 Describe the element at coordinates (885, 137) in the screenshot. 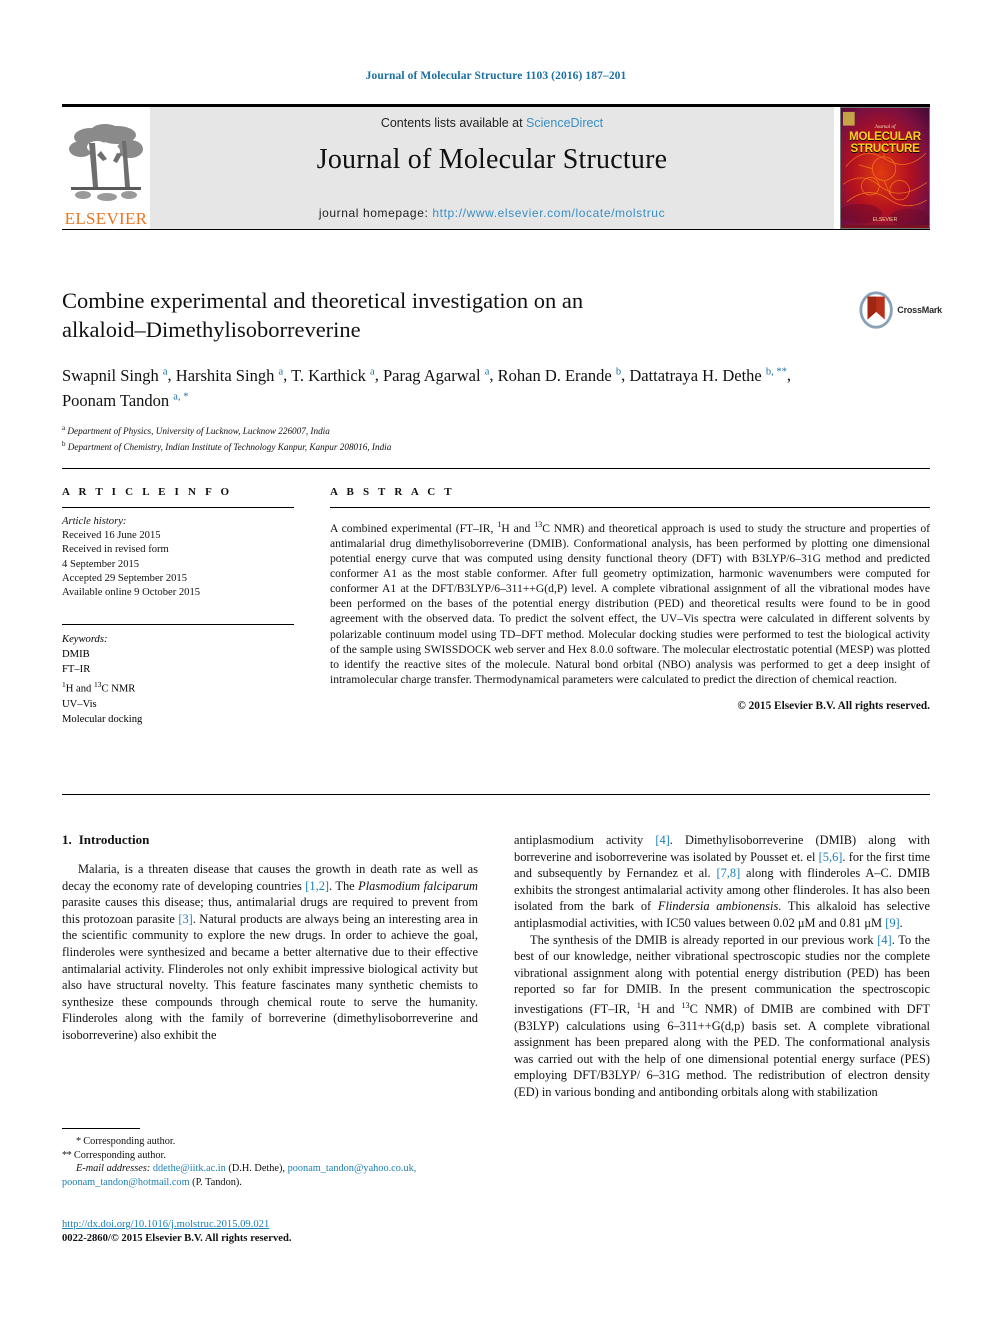

I see `cover-title-line1: MOLECULAR` at that location.